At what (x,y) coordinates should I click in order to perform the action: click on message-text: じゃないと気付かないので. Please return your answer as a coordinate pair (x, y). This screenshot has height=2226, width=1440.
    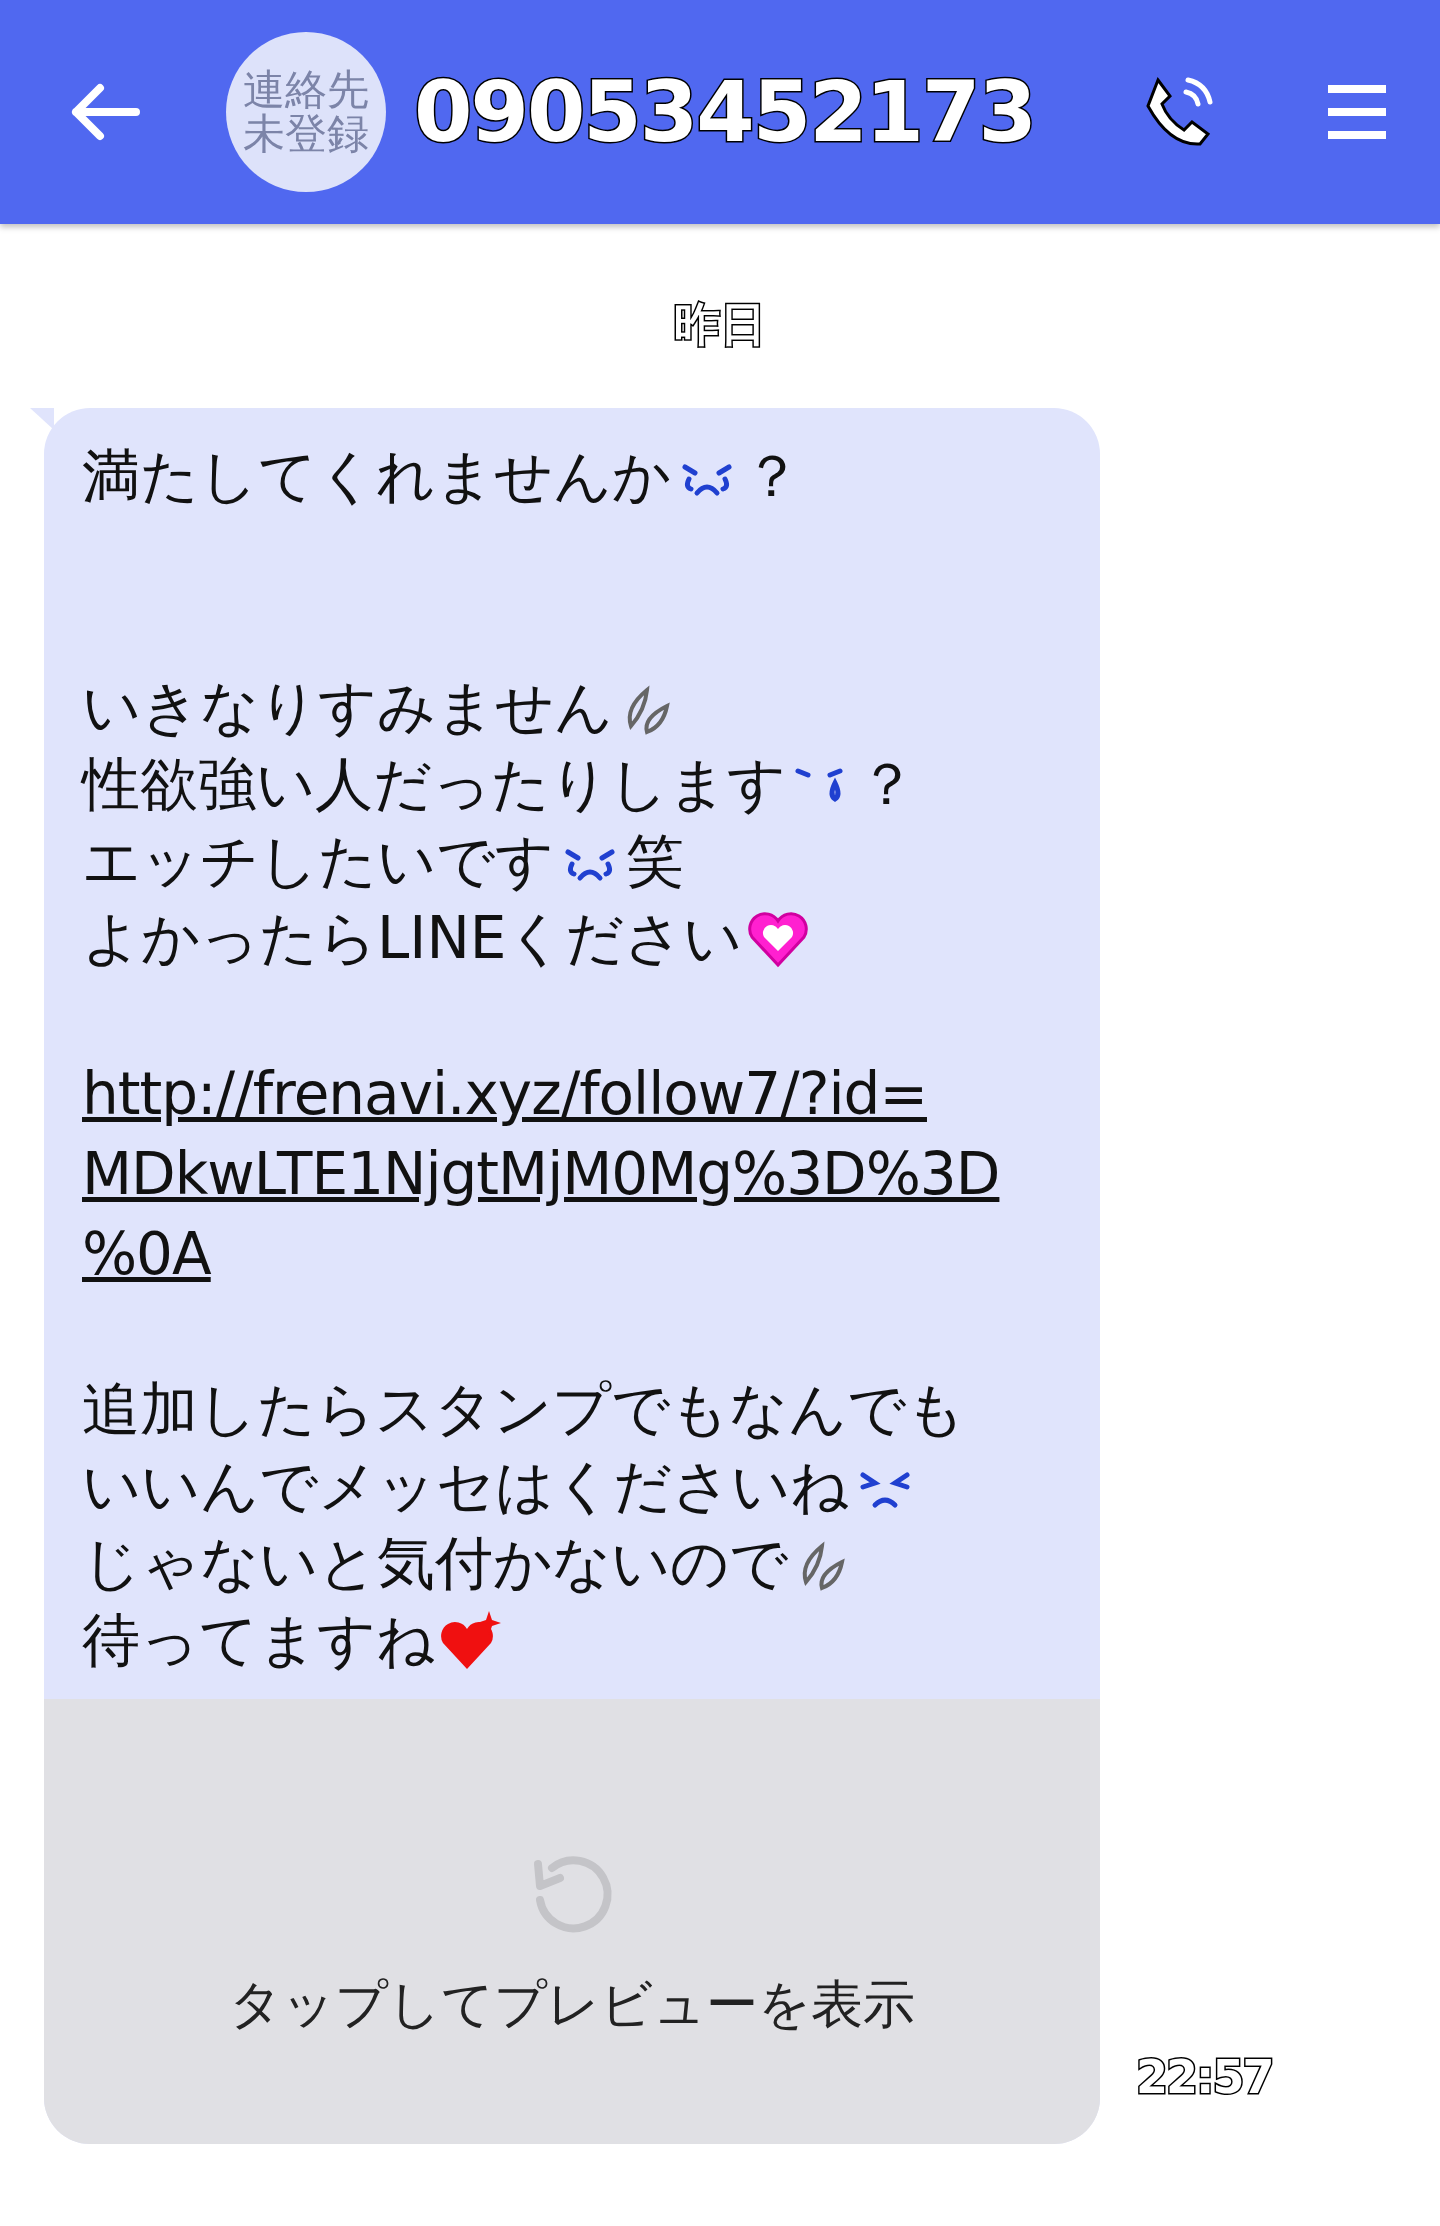
    Looking at the image, I should click on (435, 1563).